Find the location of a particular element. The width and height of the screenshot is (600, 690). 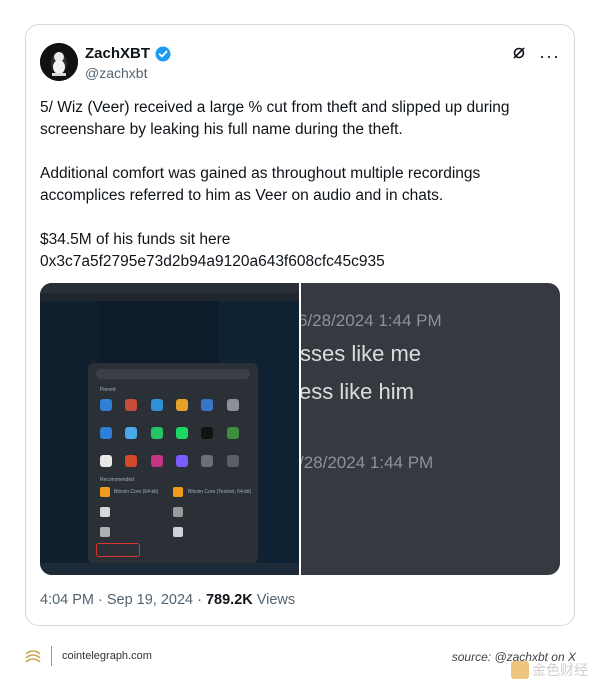

chat-message: ess like him is located at coordinates (357, 391).